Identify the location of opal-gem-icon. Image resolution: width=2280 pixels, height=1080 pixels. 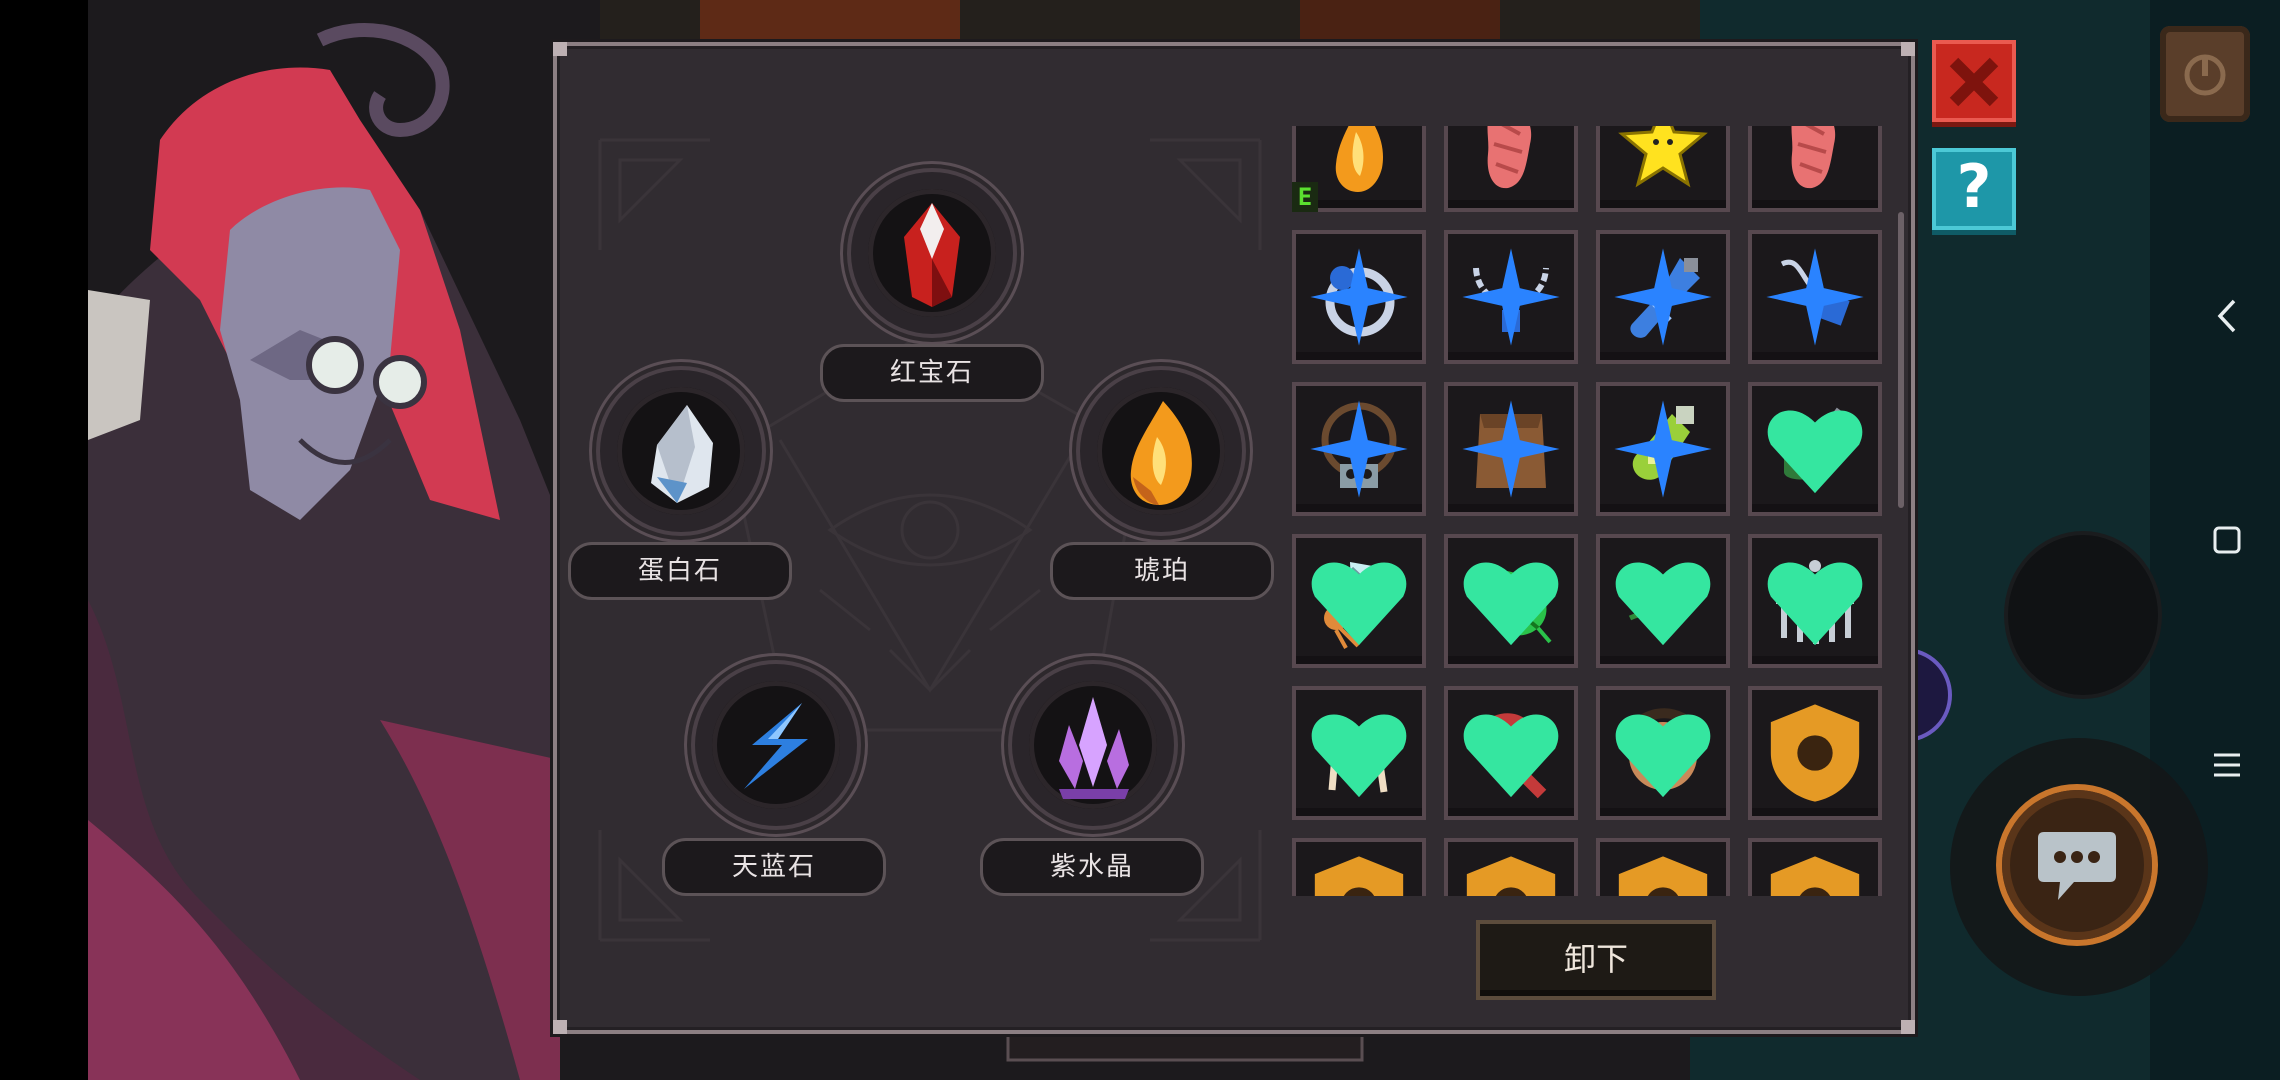
(682, 454).